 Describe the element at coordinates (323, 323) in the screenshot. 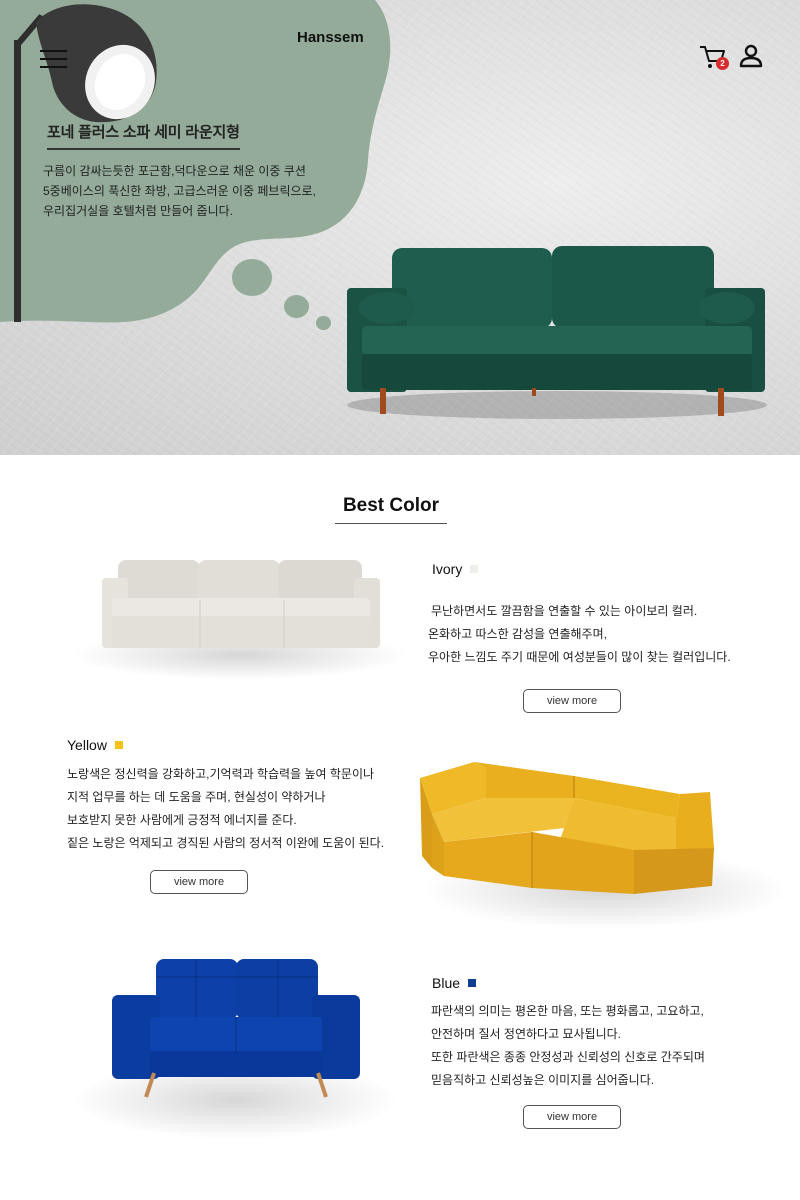

I see `bubble-small` at that location.